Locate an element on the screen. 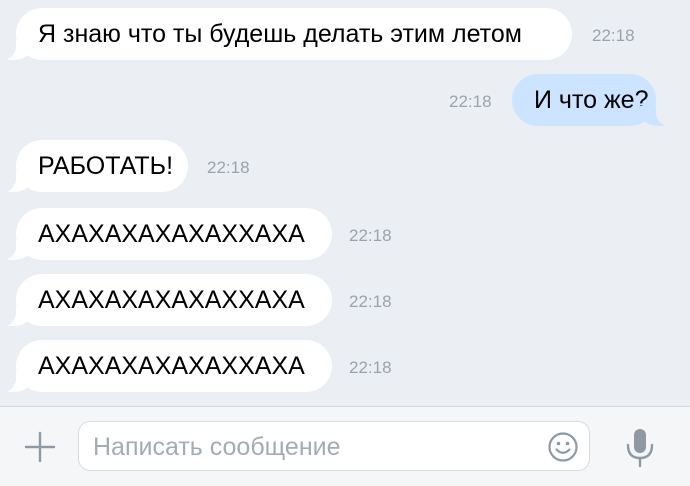 The image size is (690, 486). outgoing-message-bubble: И что же? is located at coordinates (595, 100).